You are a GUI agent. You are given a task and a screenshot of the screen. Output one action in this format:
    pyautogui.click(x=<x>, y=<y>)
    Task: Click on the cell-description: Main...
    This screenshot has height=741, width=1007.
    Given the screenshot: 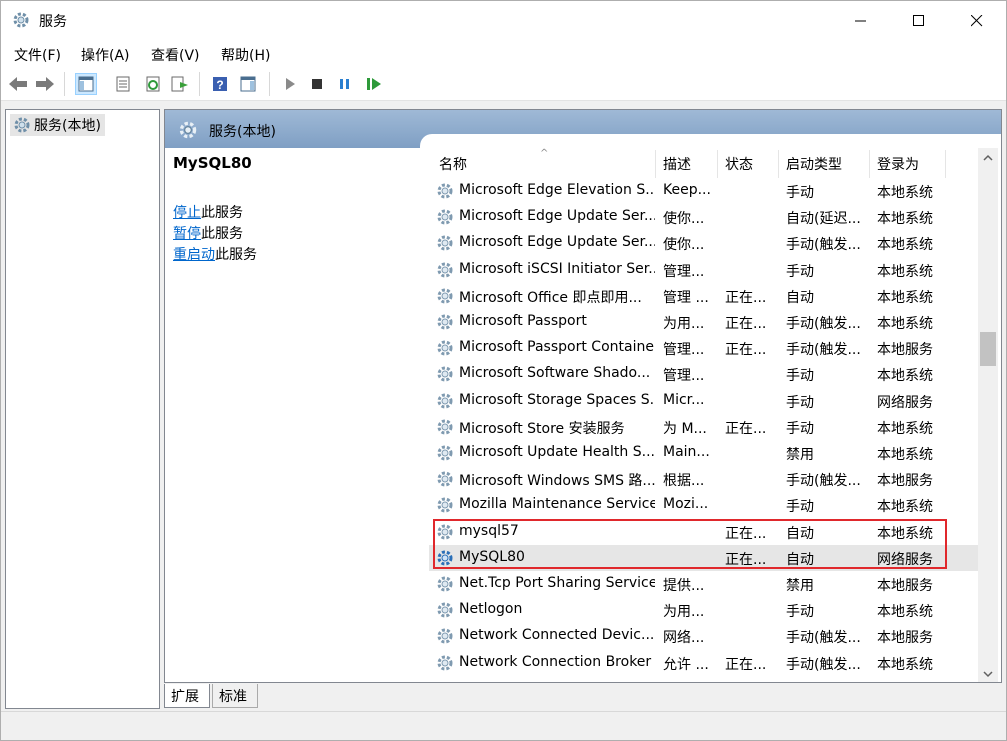 What is the action you would take?
    pyautogui.click(x=686, y=452)
    